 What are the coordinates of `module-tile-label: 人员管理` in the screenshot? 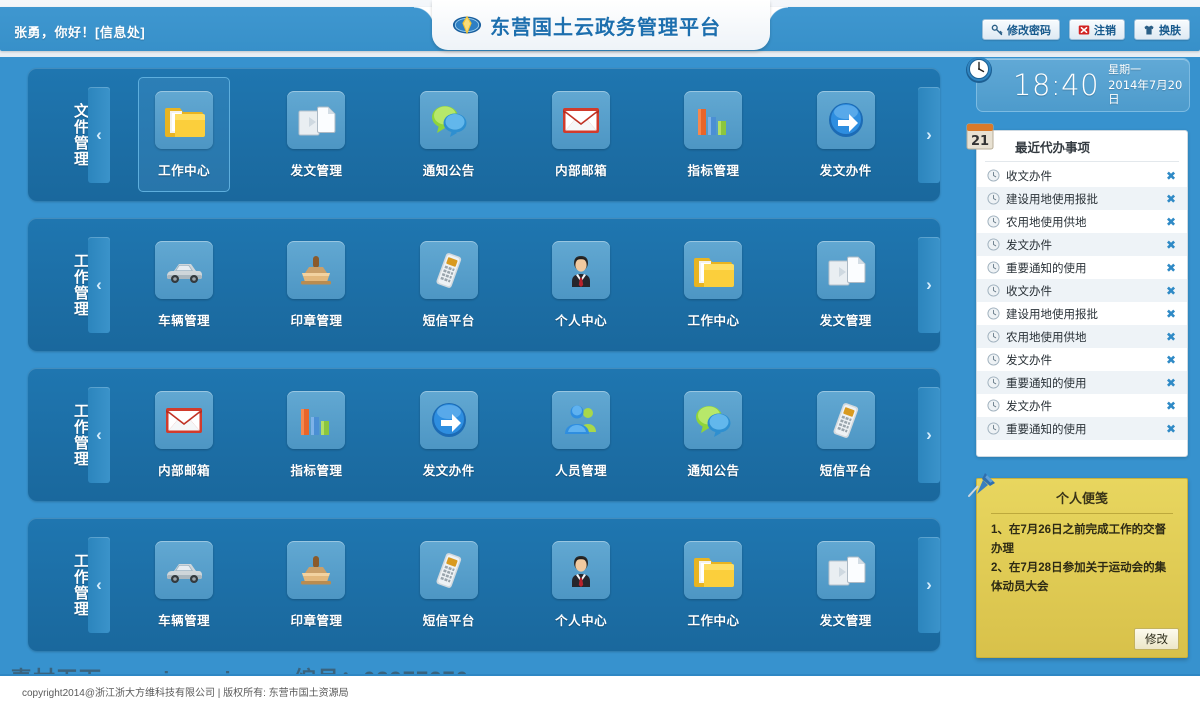 It's located at (581, 470).